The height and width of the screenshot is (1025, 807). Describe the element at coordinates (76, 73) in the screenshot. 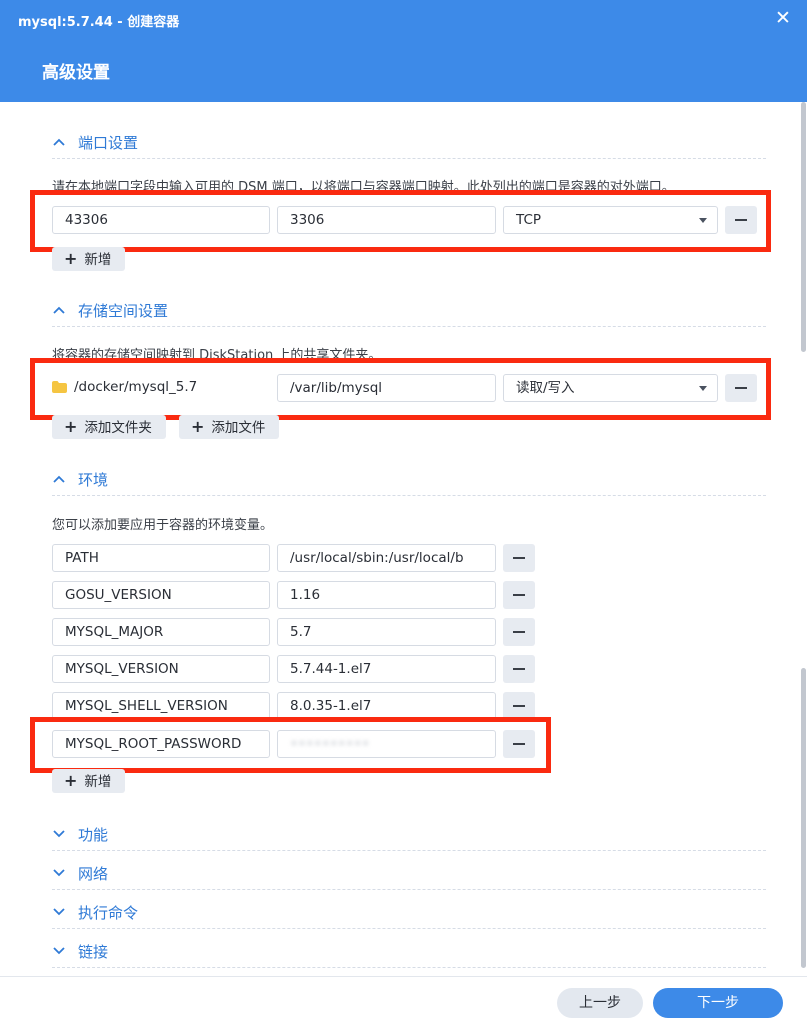

I see `page-title: 高级设置` at that location.